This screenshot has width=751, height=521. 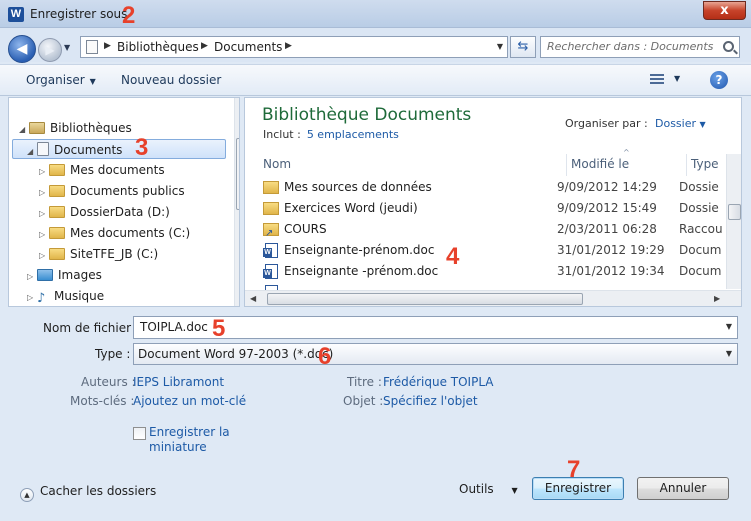 I want to click on column-header-name: Nom, so click(x=413, y=165).